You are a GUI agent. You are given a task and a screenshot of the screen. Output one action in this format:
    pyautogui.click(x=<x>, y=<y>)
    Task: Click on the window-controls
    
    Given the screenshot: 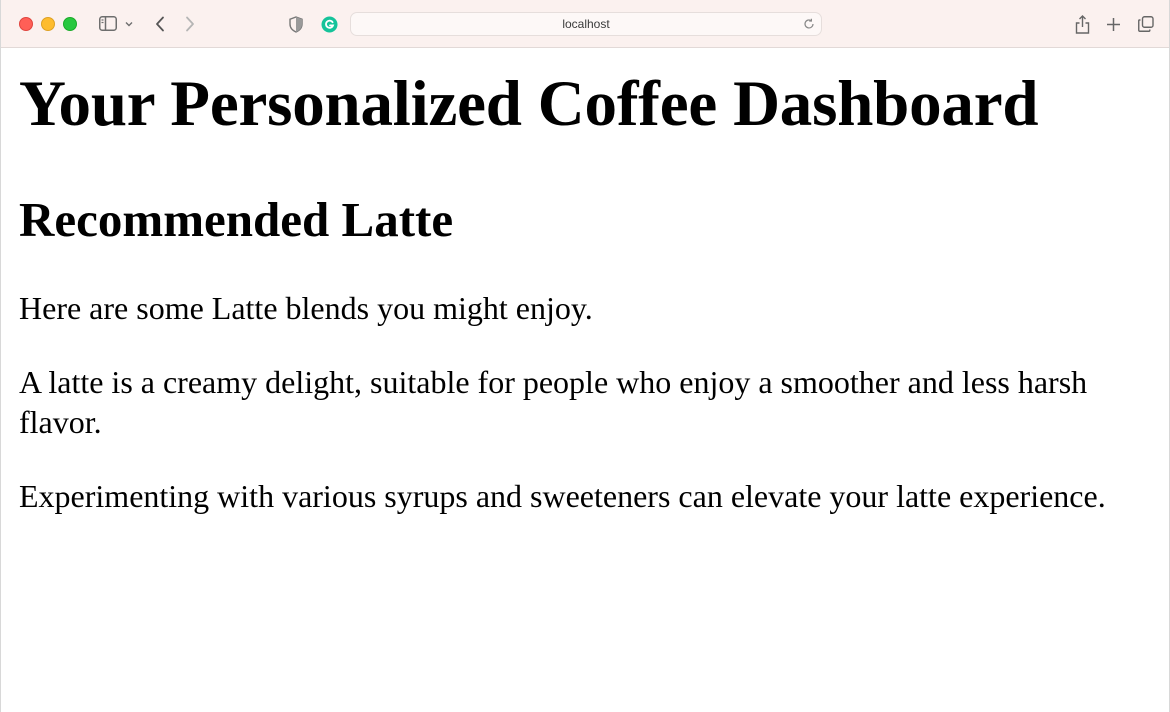 What is the action you would take?
    pyautogui.click(x=48, y=23)
    